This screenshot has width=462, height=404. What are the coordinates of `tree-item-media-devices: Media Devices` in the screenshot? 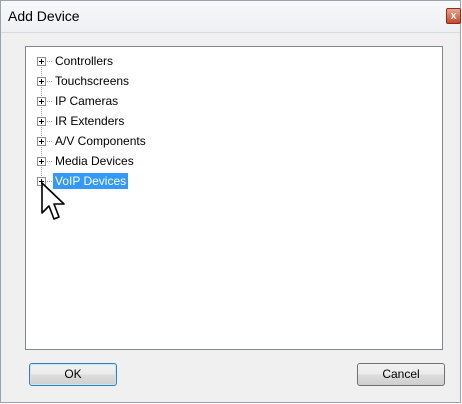 It's located at (86, 161).